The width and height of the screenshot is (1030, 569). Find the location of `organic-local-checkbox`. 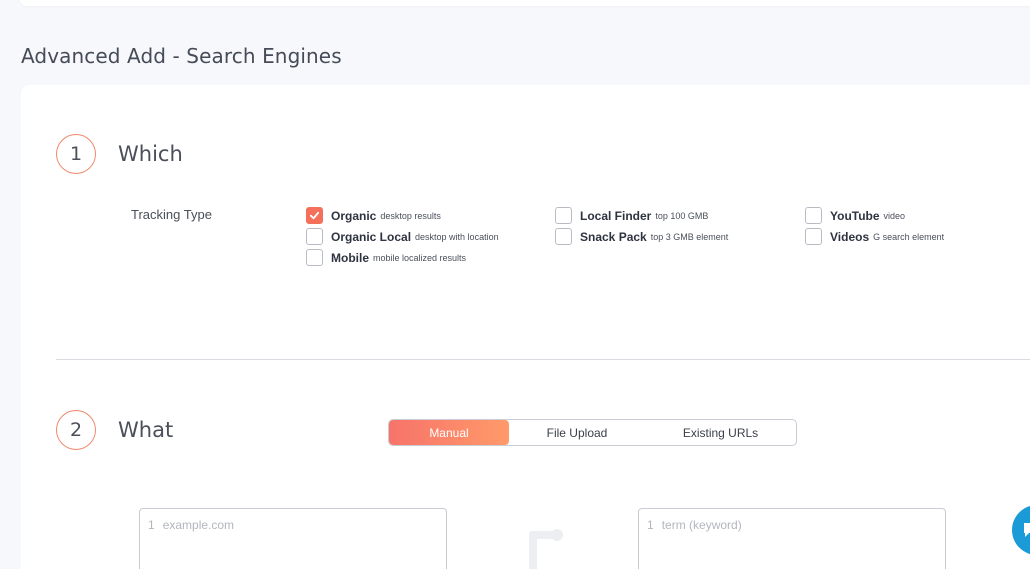

organic-local-checkbox is located at coordinates (314, 236).